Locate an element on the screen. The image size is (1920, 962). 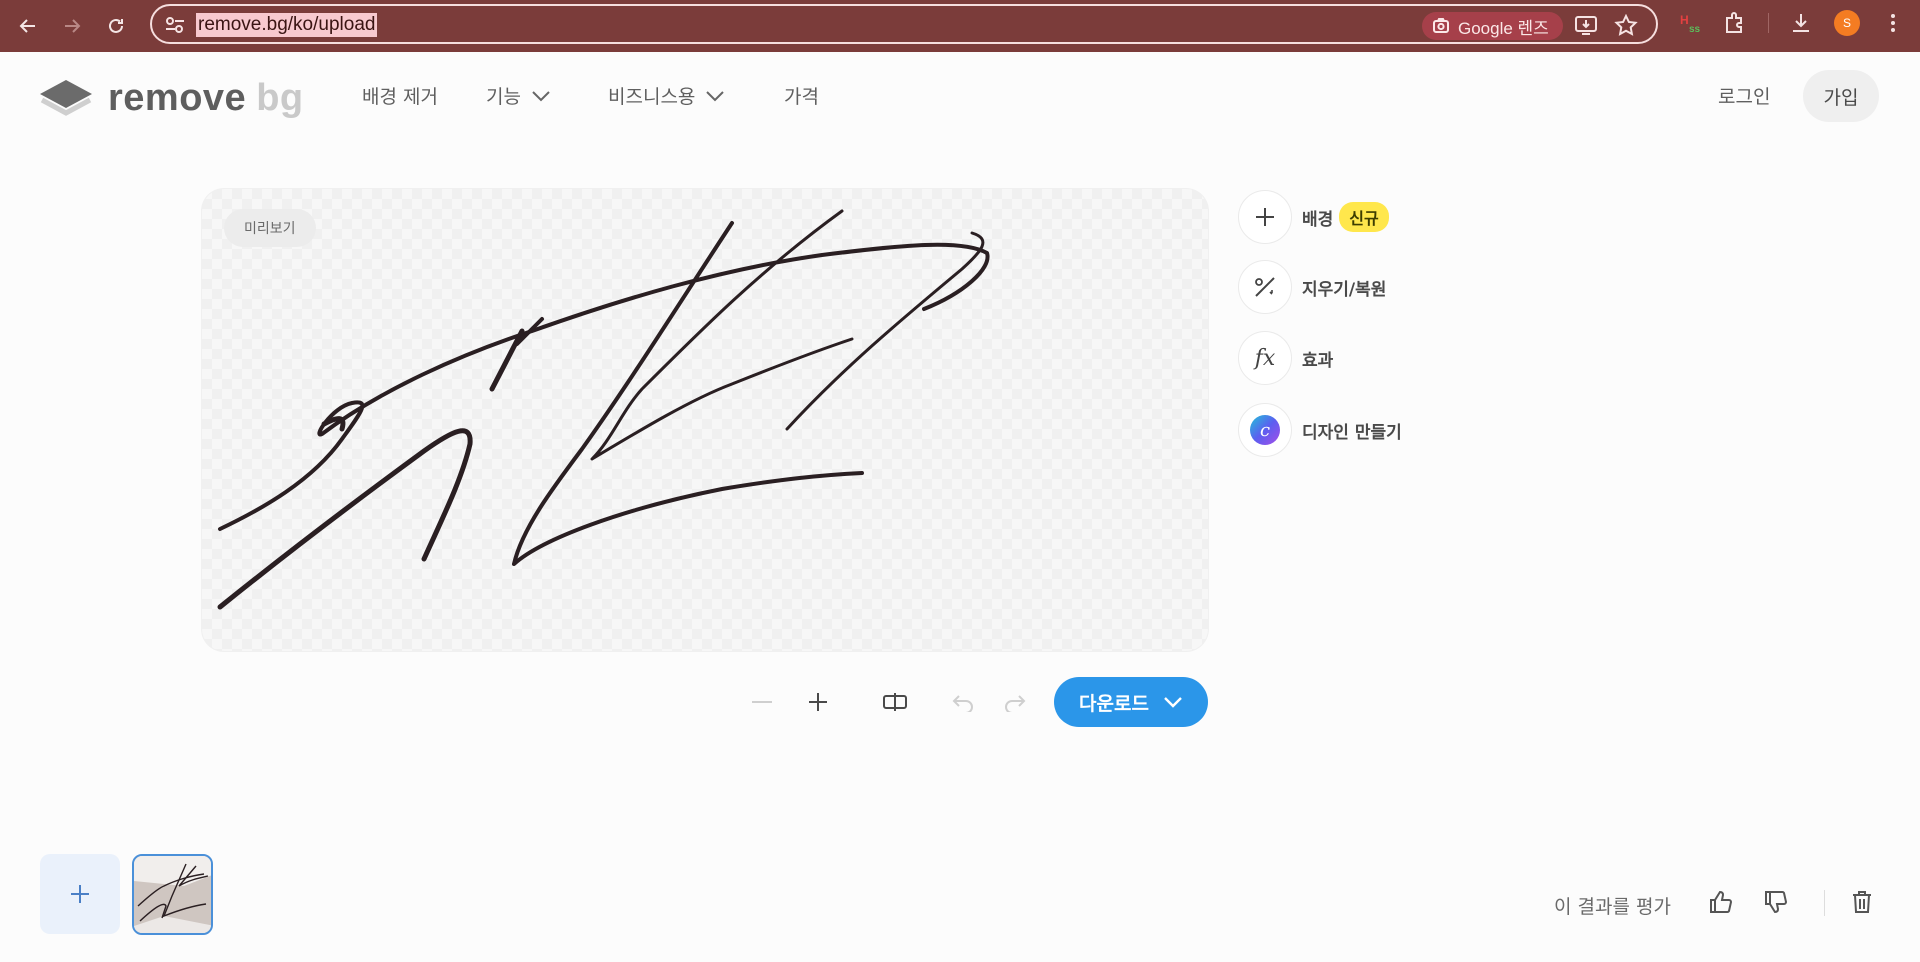
image-thumbnail is located at coordinates (172, 894).